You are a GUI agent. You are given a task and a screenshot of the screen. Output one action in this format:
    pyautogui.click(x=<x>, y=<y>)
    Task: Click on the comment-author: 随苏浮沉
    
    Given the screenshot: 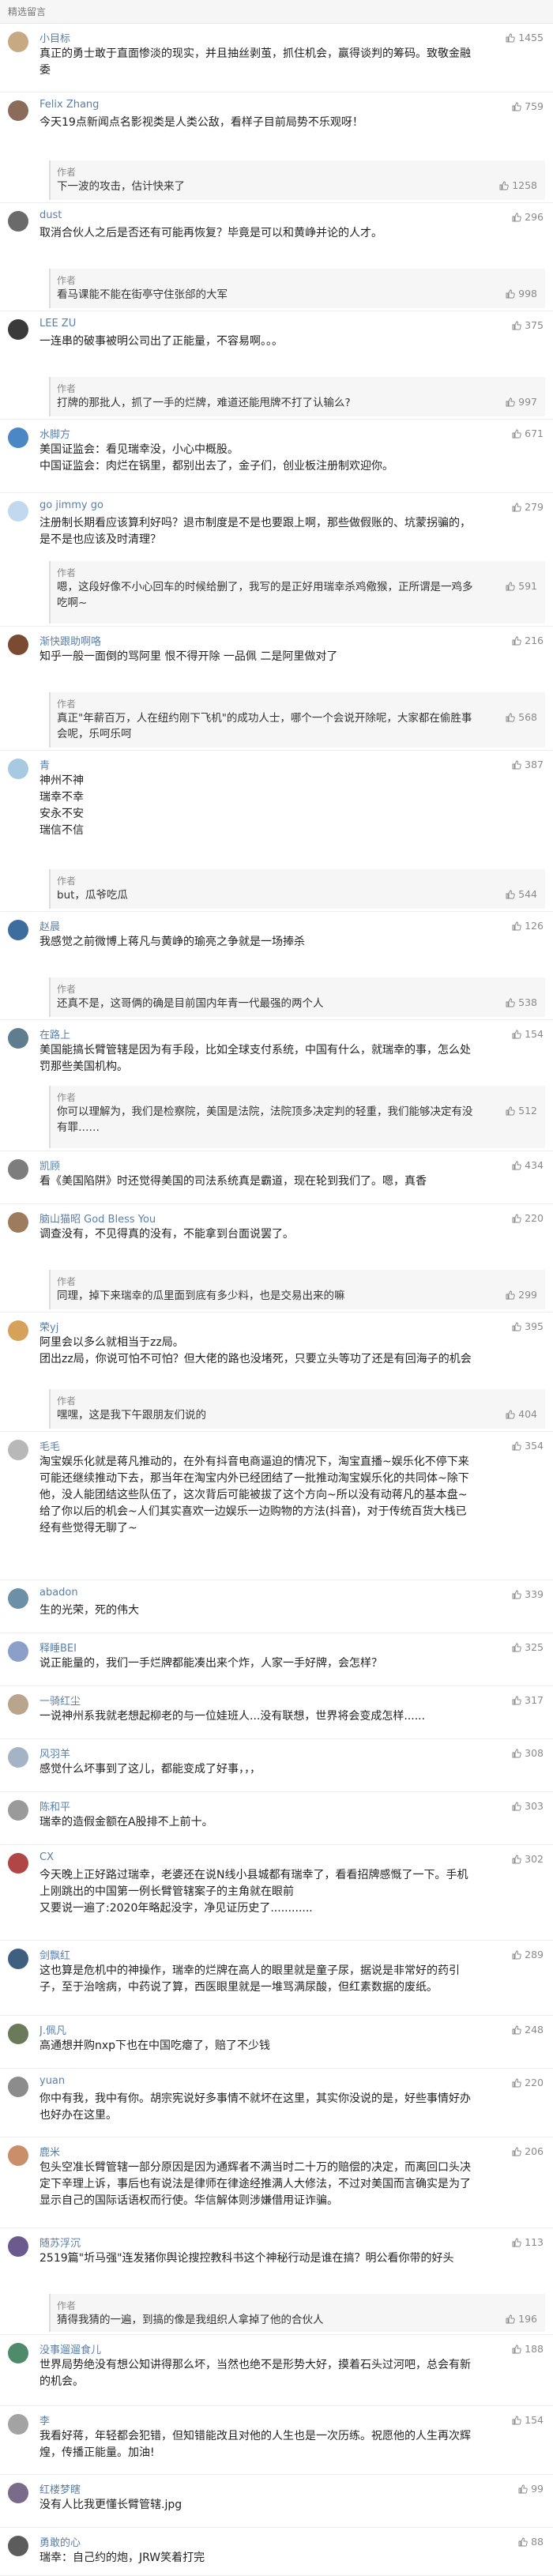 What is the action you would take?
    pyautogui.click(x=61, y=2242)
    